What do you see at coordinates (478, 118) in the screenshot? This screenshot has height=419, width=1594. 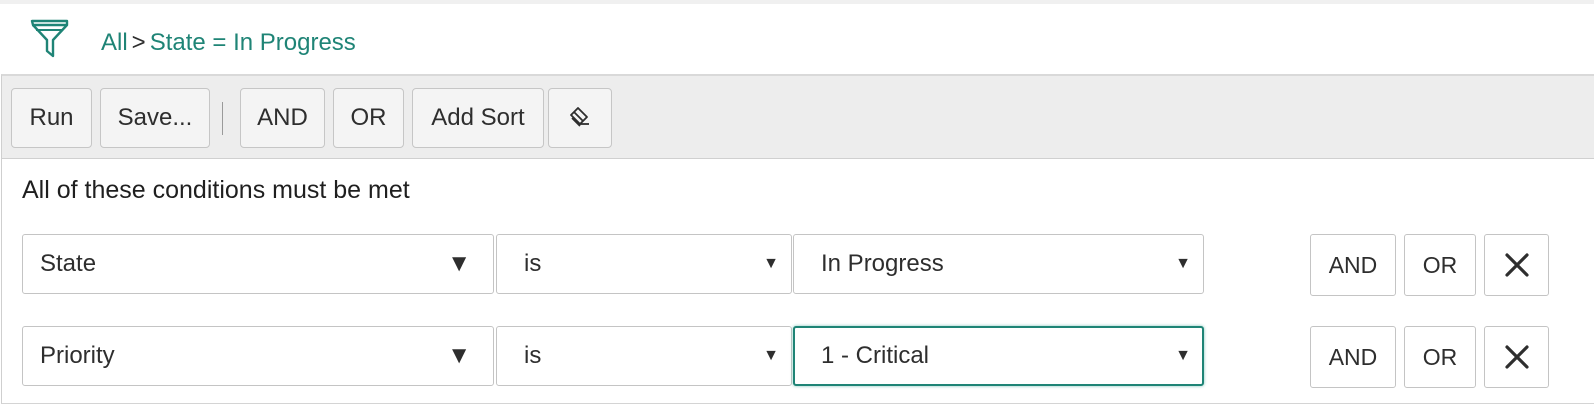 I see `add-sort-button: Add Sort` at bounding box center [478, 118].